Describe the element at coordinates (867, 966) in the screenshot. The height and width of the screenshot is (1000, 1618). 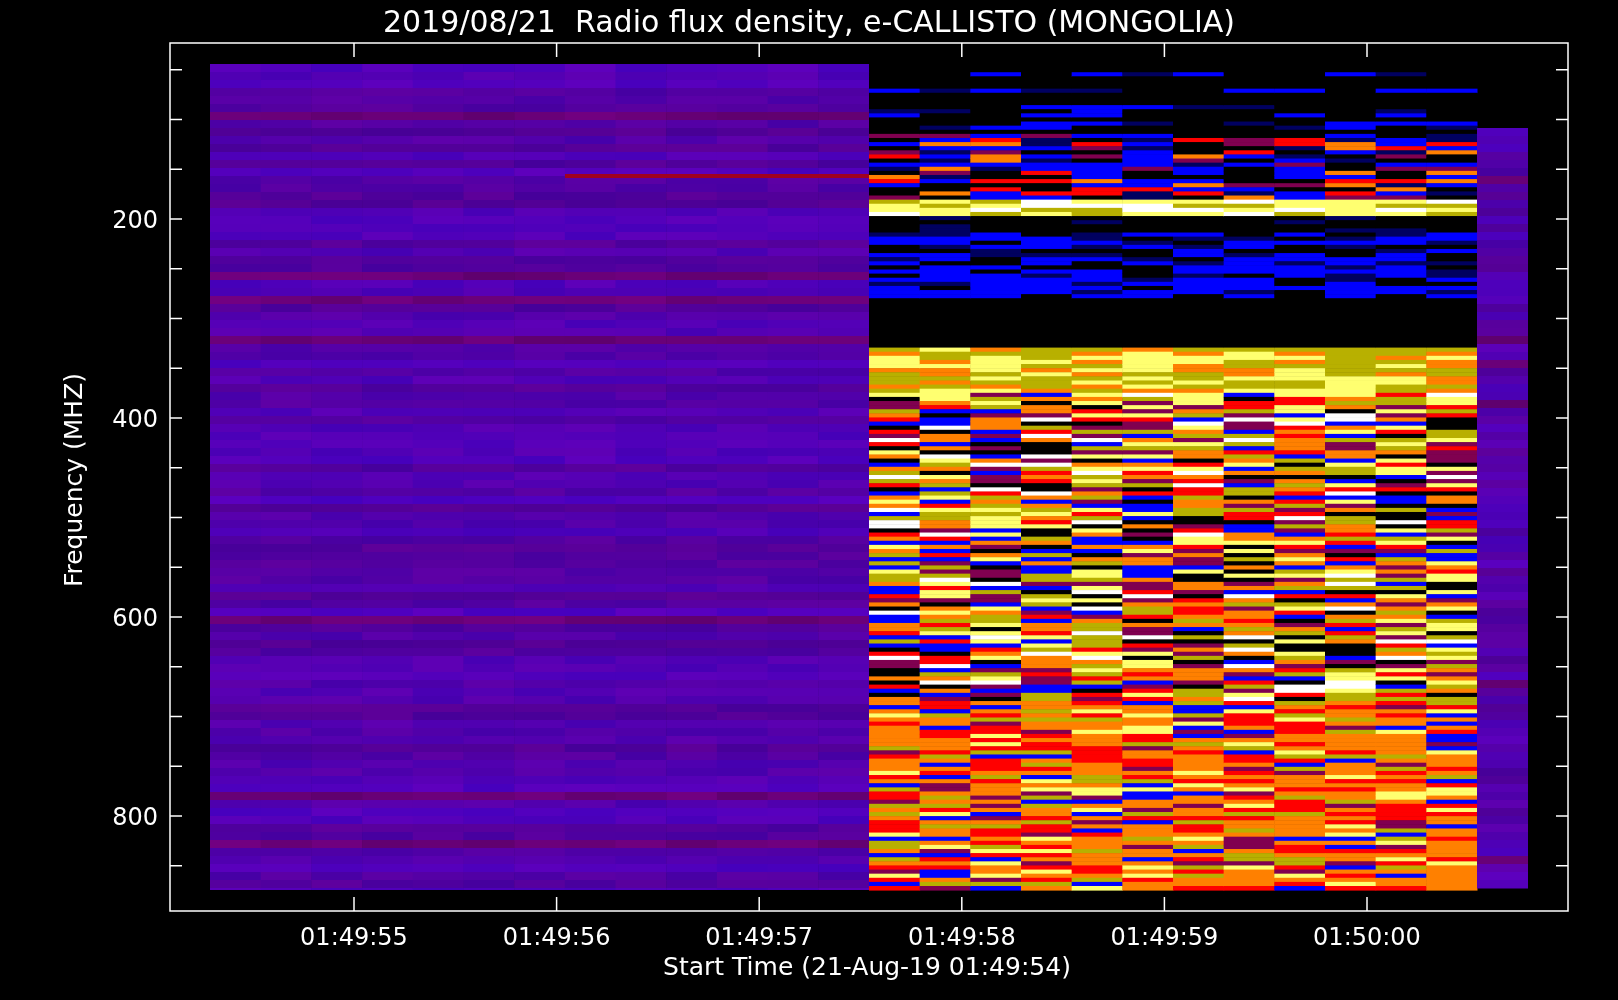
I see `x-axis-label: Start Time (21-Aug-19 01:49:54)` at that location.